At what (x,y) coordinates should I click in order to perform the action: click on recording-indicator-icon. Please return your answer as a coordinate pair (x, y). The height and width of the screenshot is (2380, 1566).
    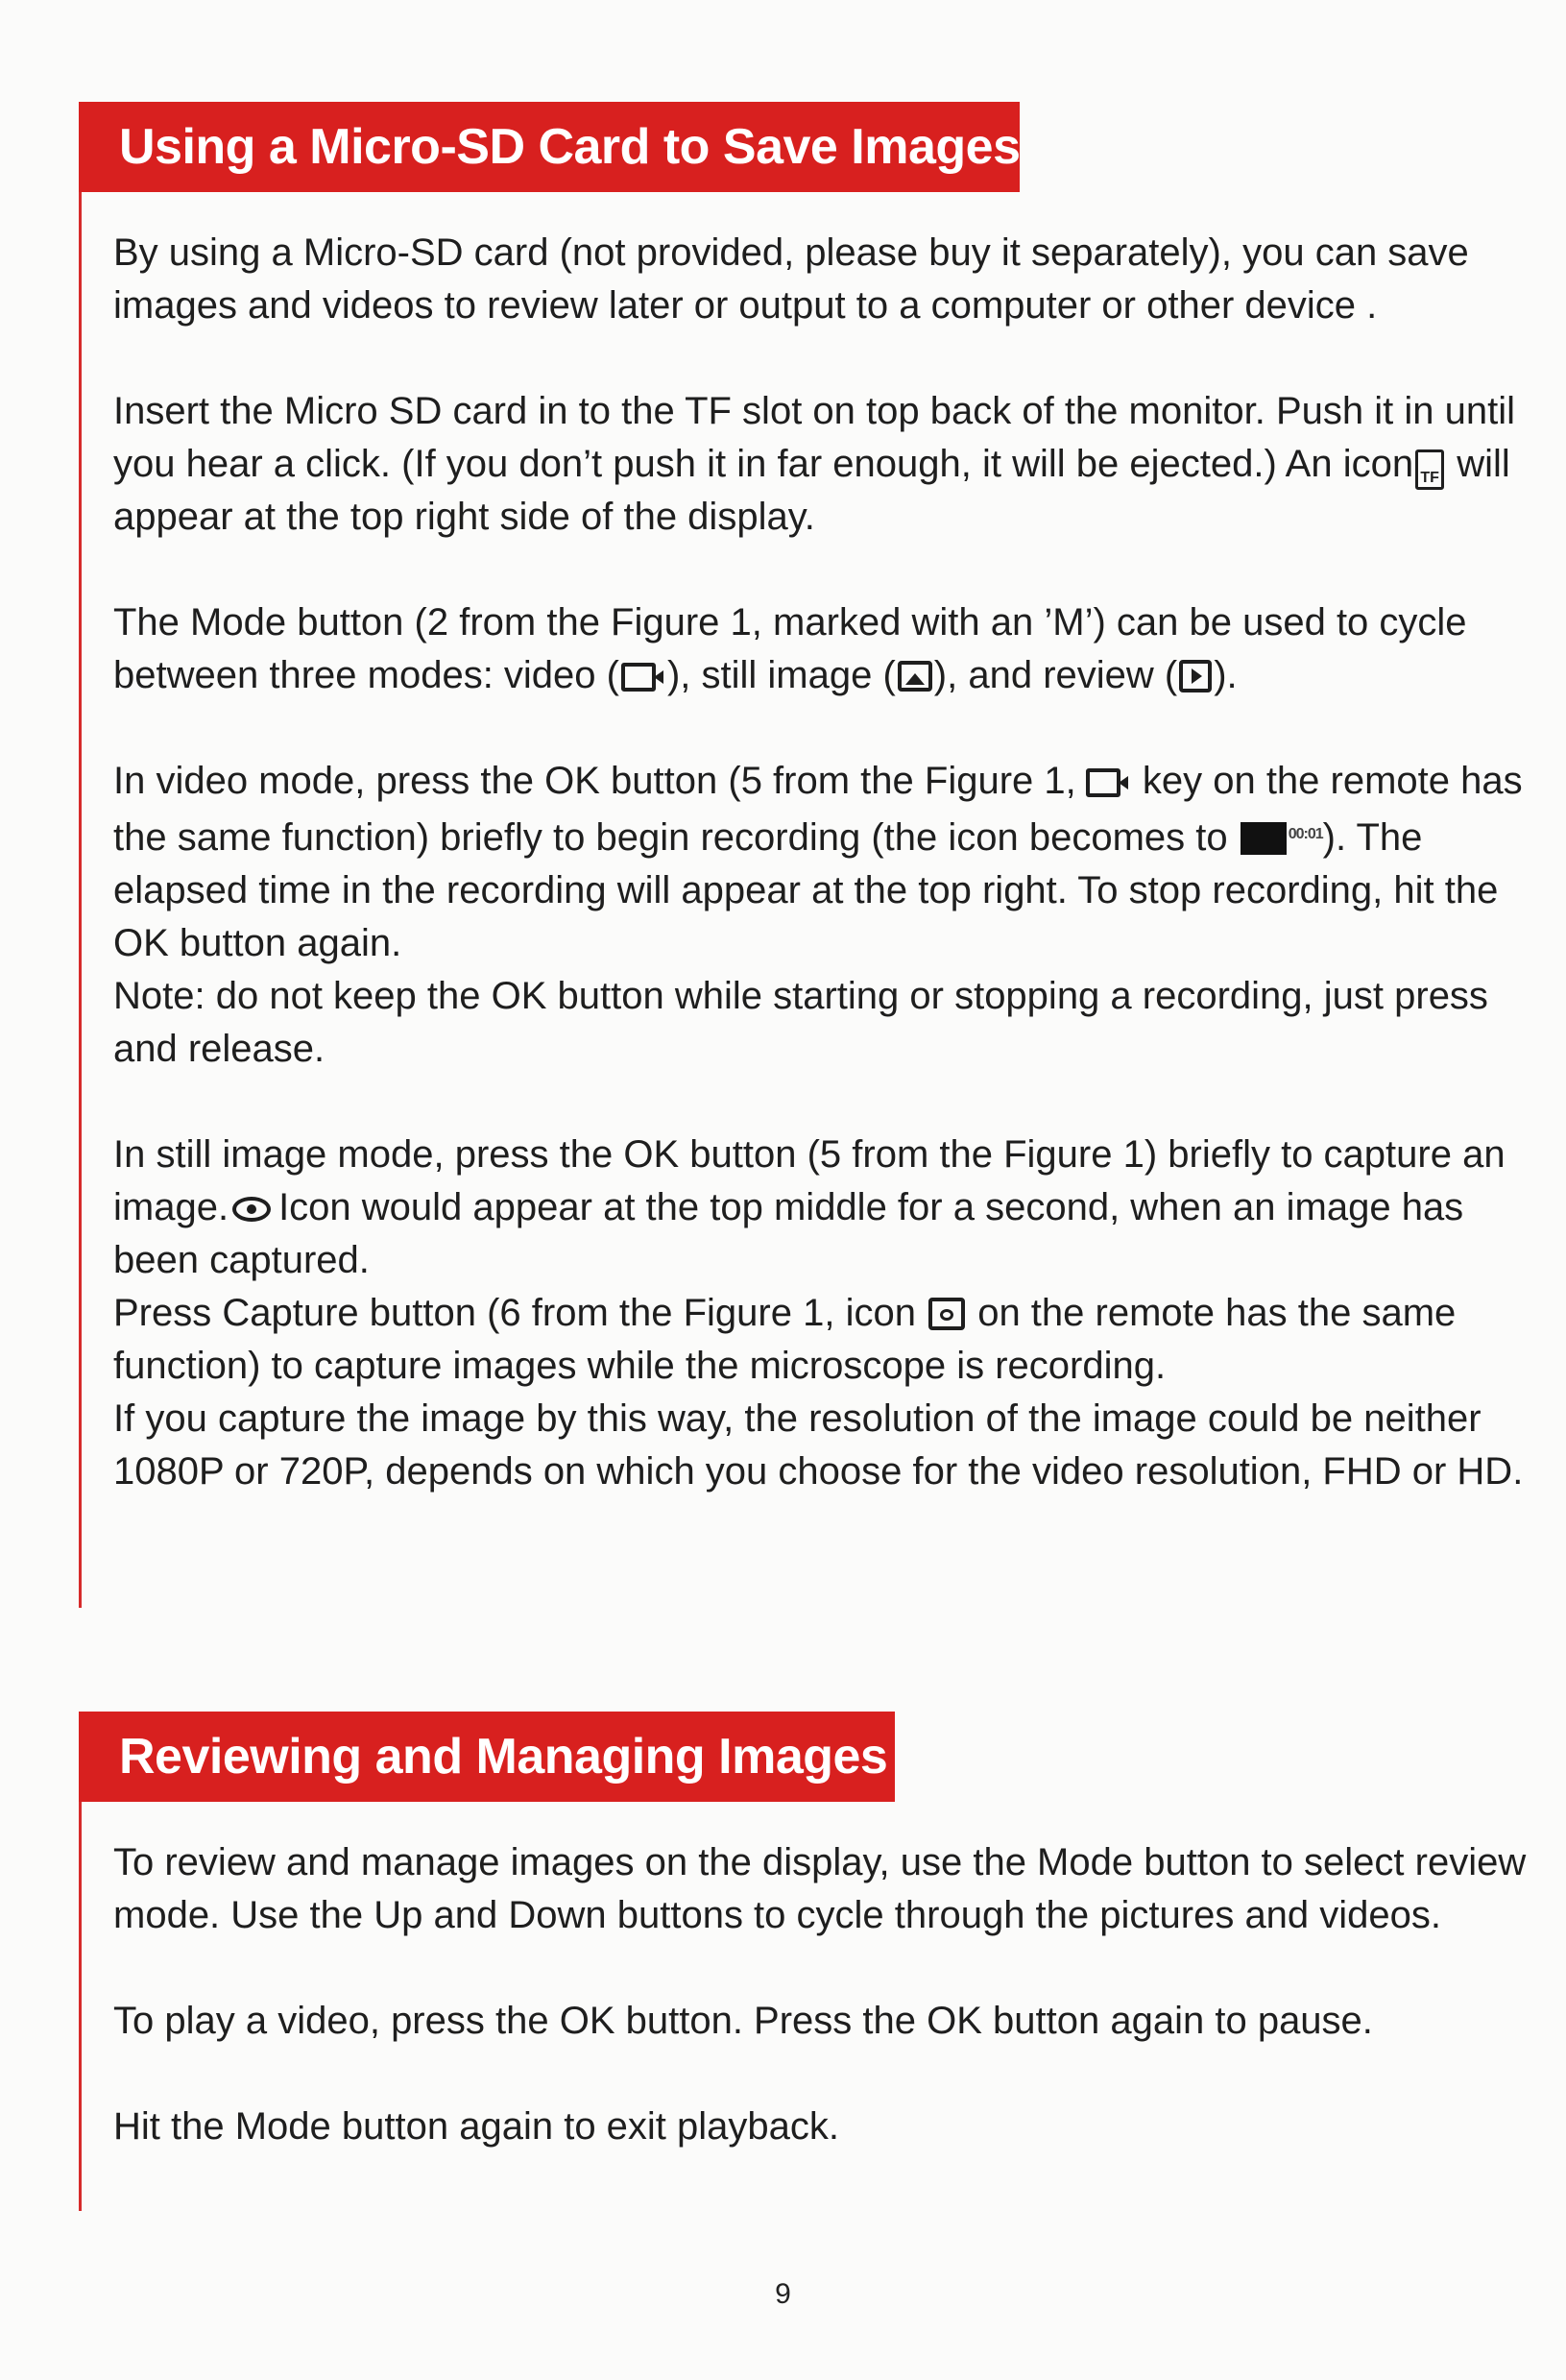
    Looking at the image, I should click on (1263, 839).